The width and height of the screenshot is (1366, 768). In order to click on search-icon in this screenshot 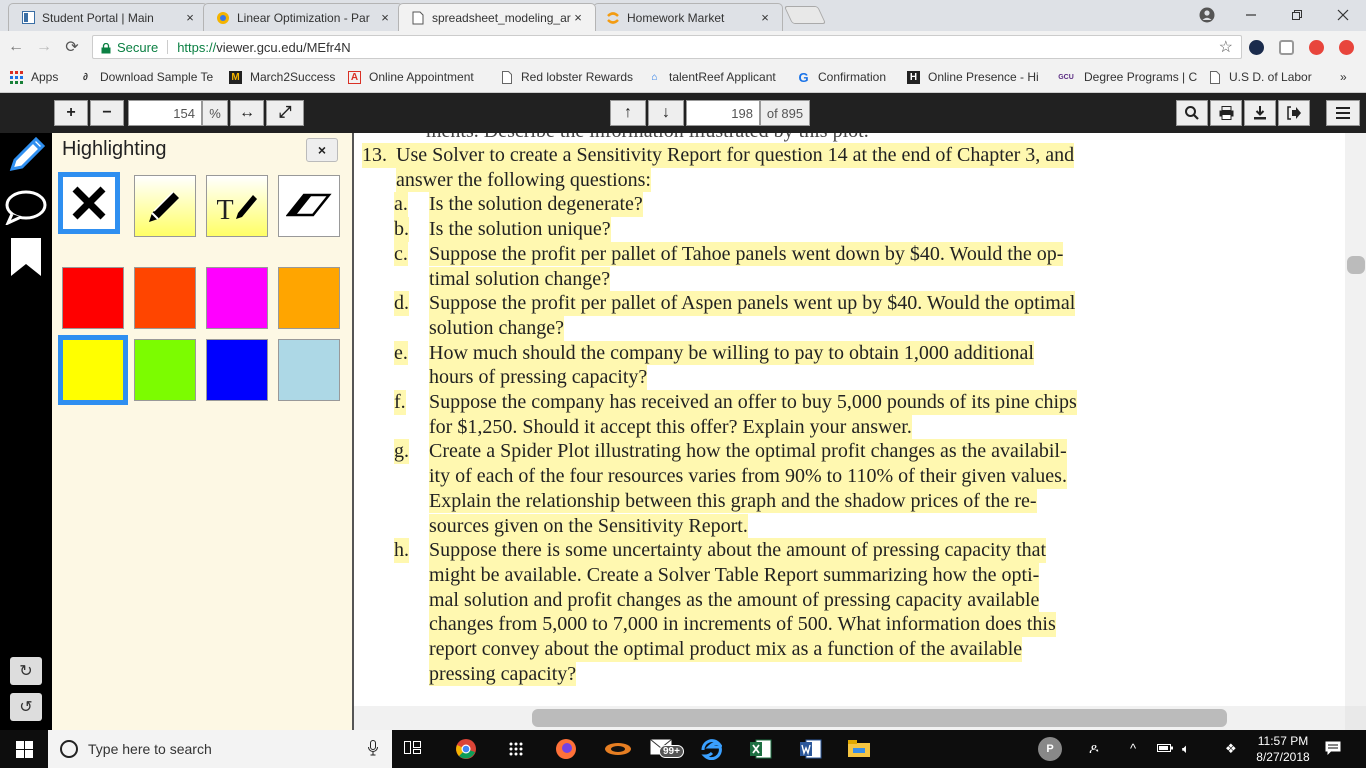, I will do `click(1192, 113)`.